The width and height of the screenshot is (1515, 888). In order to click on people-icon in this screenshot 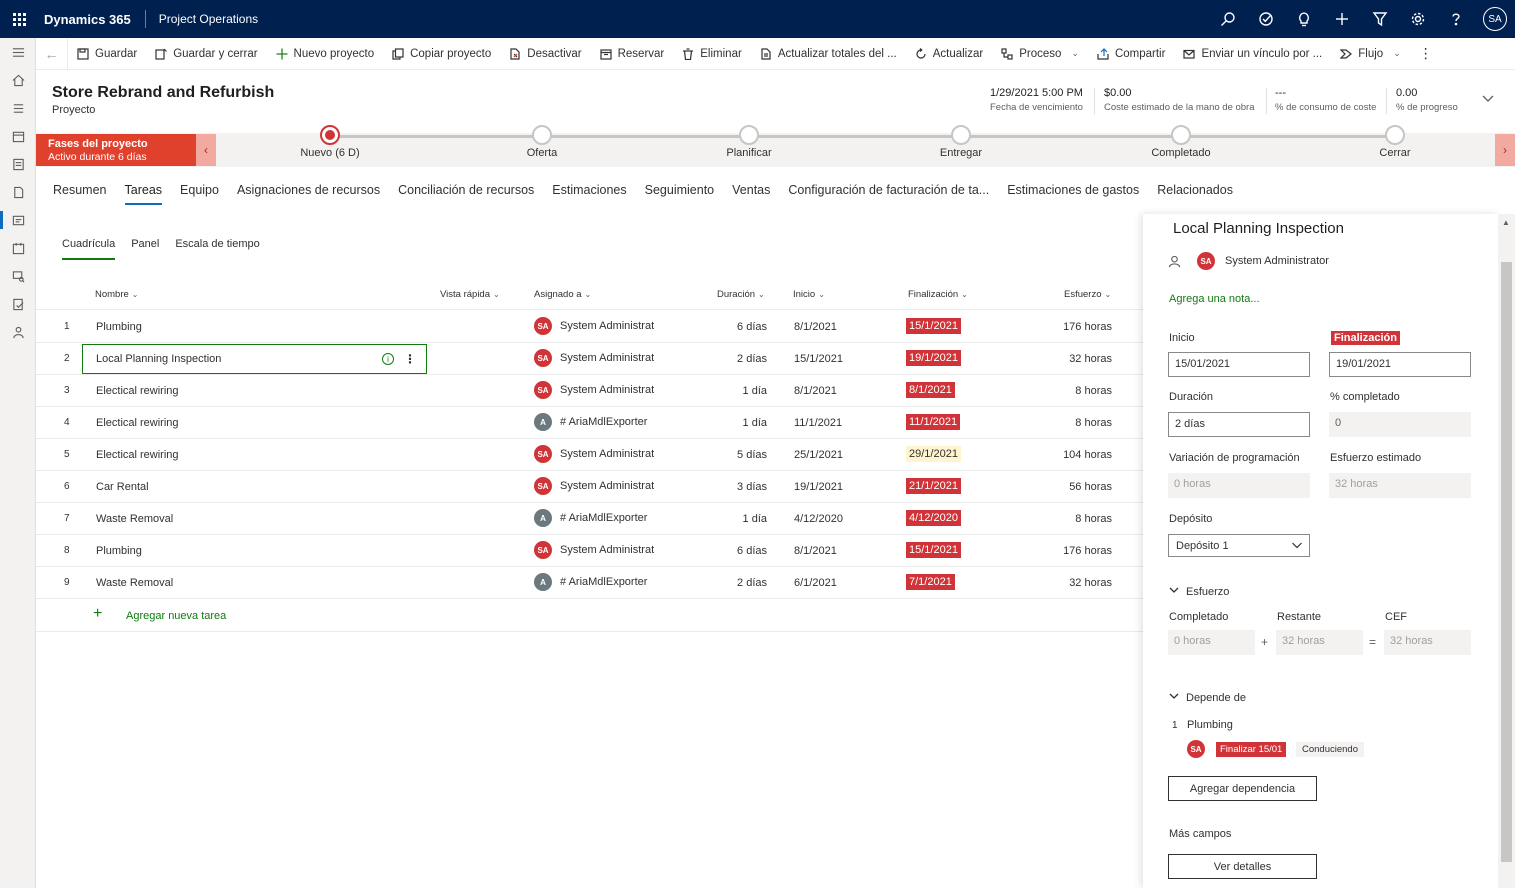, I will do `click(18, 332)`.